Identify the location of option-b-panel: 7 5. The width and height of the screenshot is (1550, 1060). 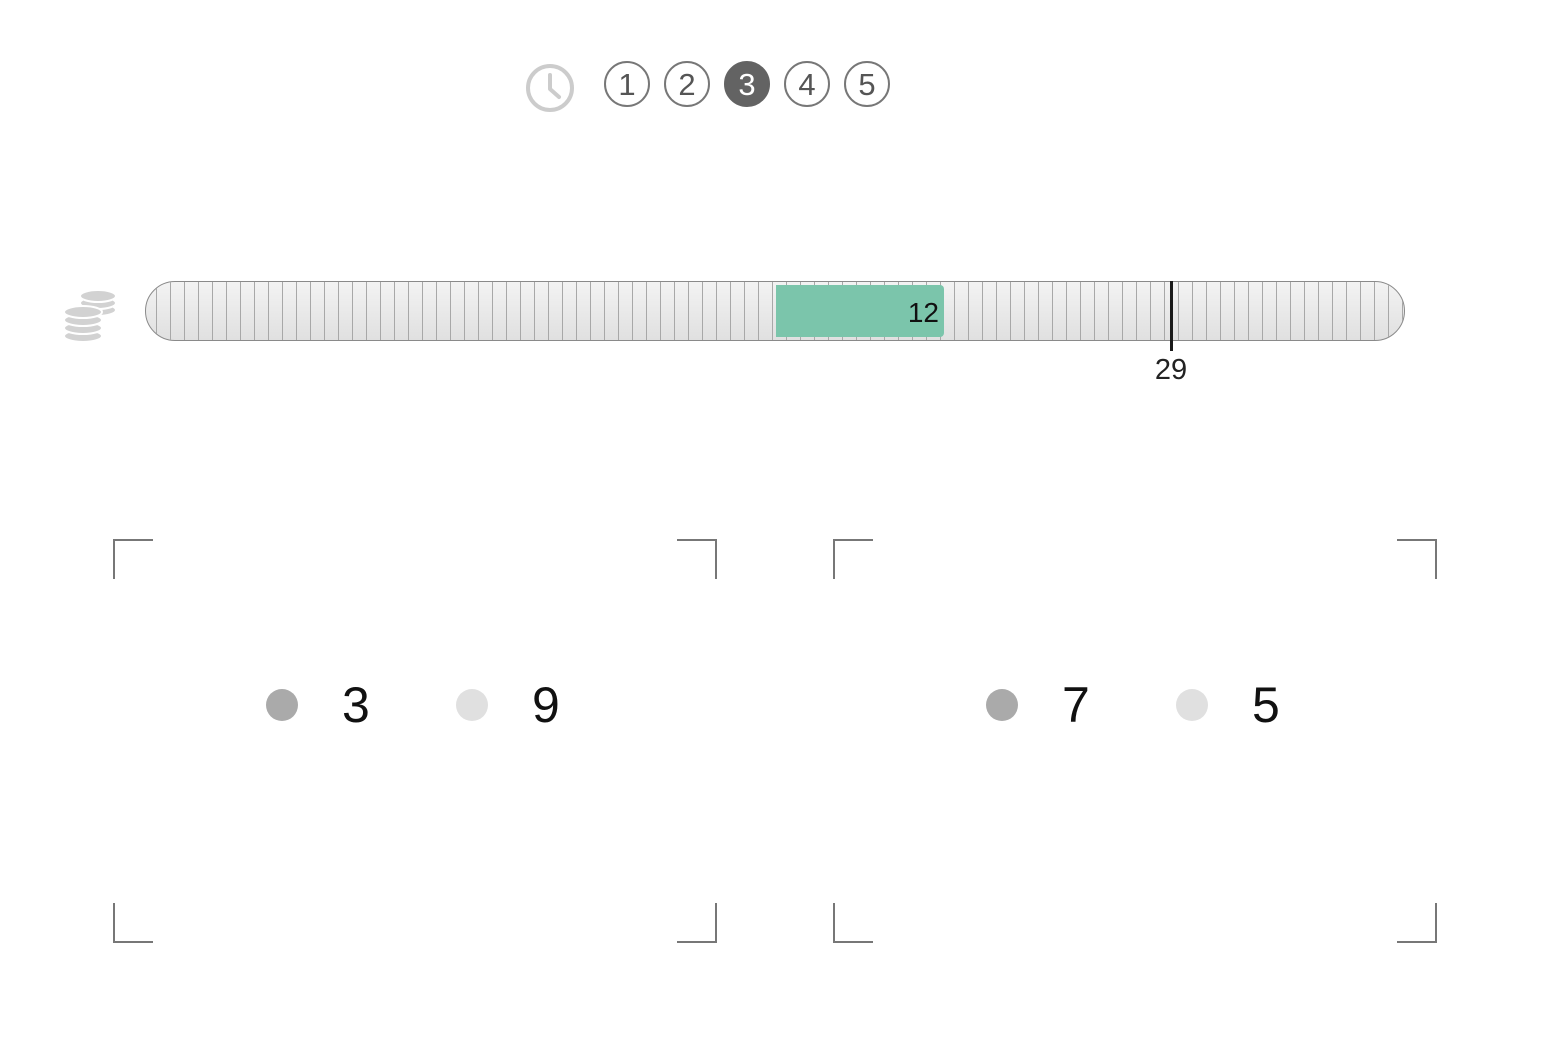
(1135, 741).